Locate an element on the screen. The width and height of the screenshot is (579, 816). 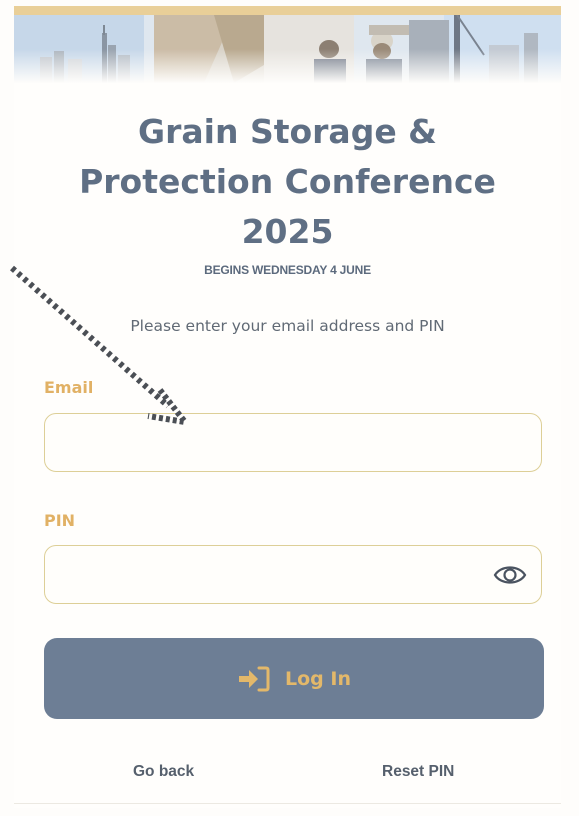
pin-label: PIN is located at coordinates (60, 520).